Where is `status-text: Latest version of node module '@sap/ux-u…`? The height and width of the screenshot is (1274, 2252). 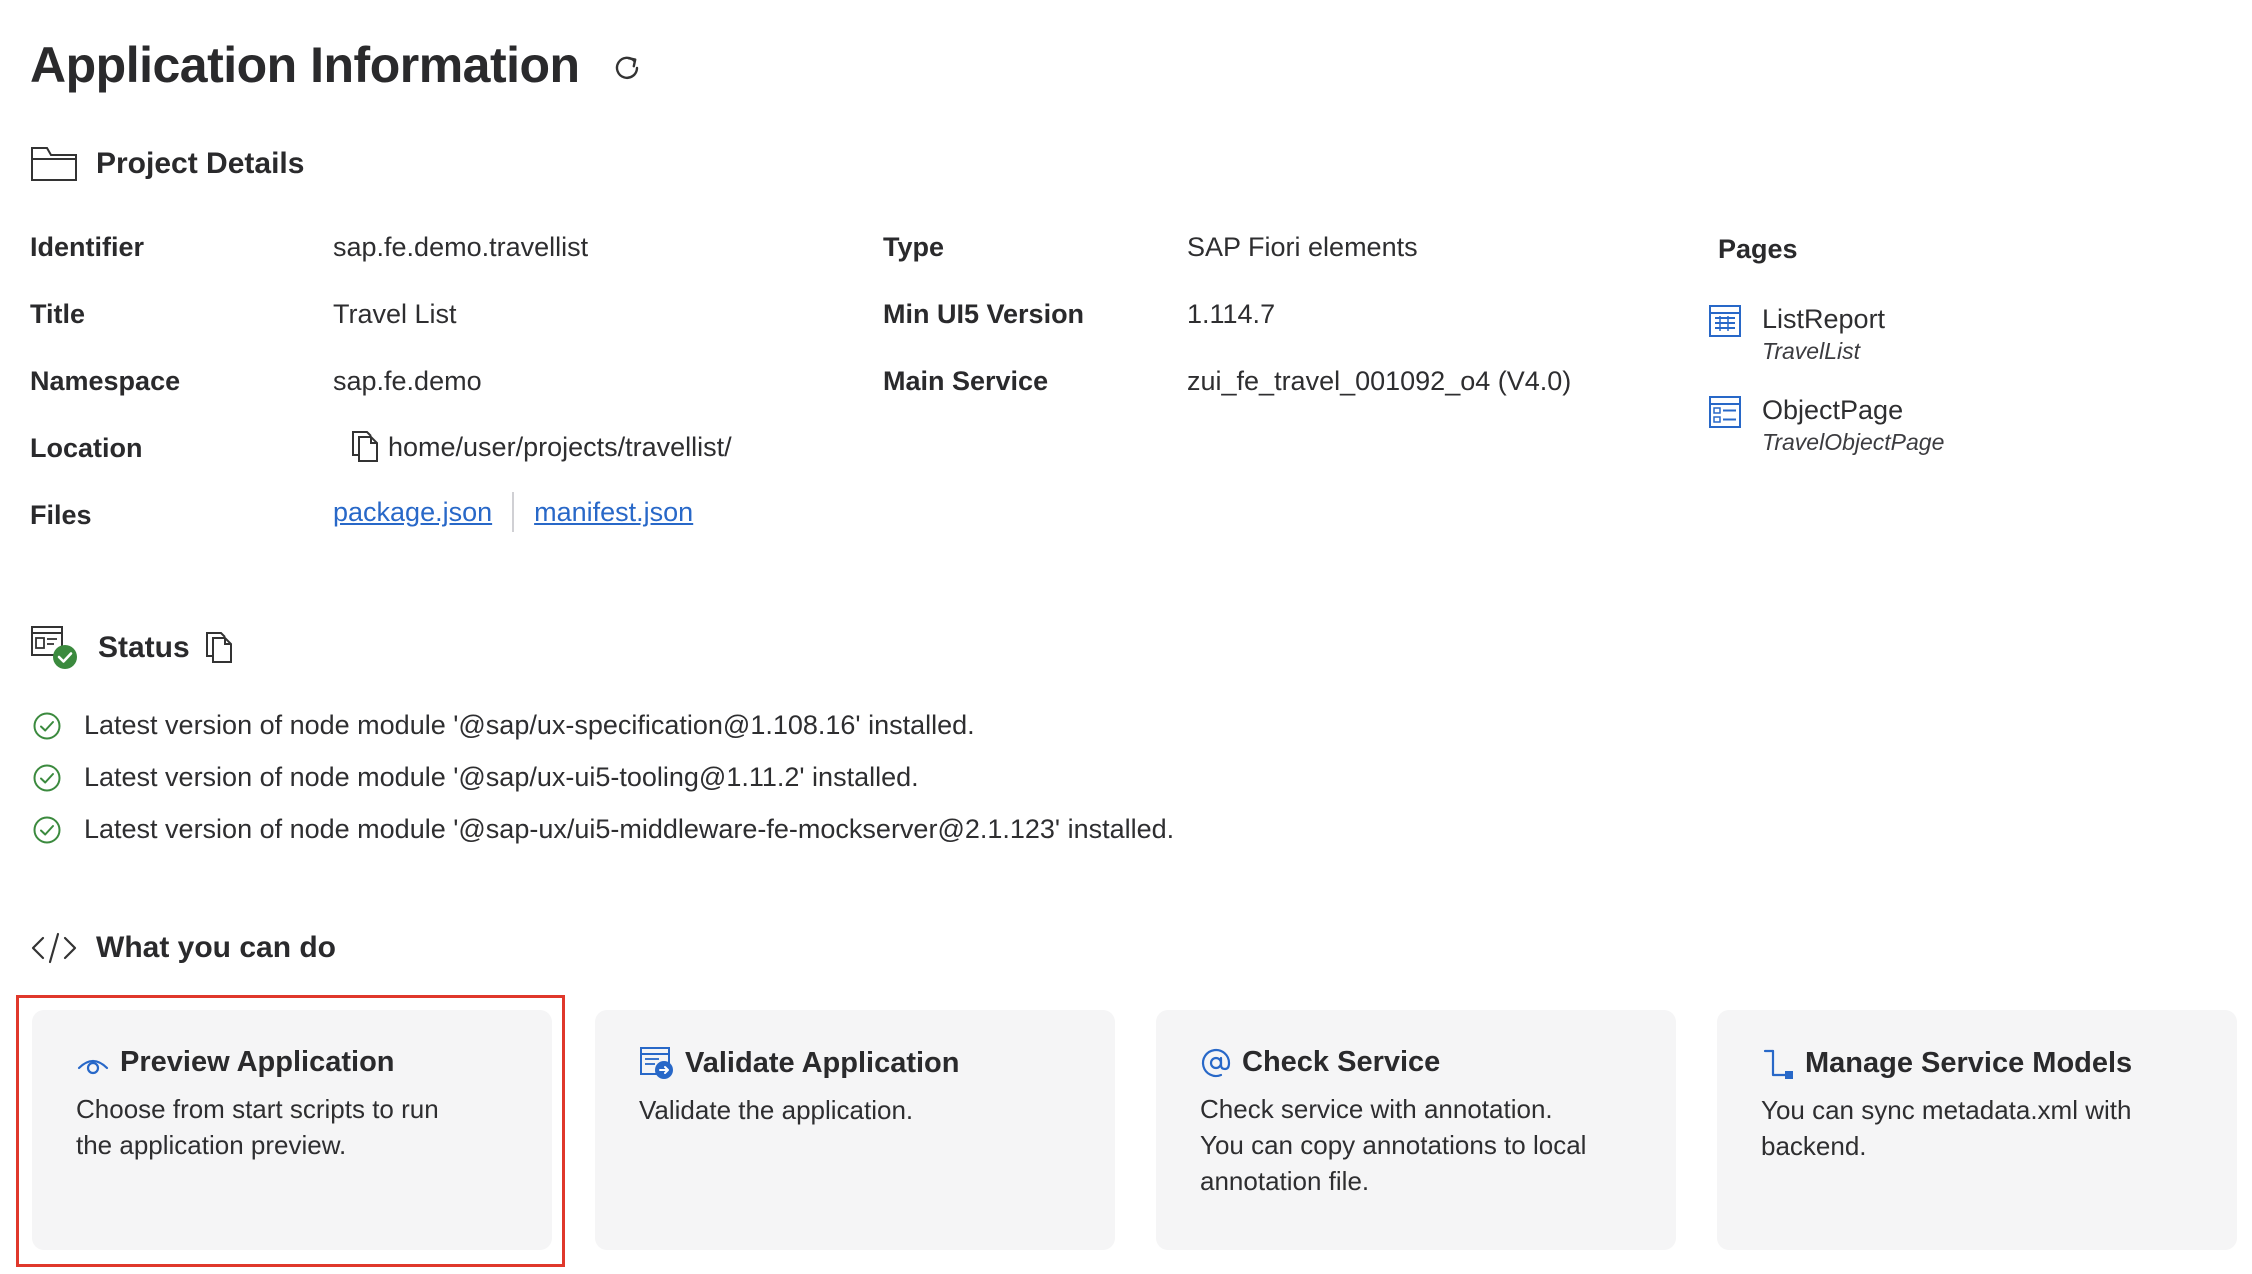
status-text: Latest version of node module '@sap/ux-u… is located at coordinates (501, 777).